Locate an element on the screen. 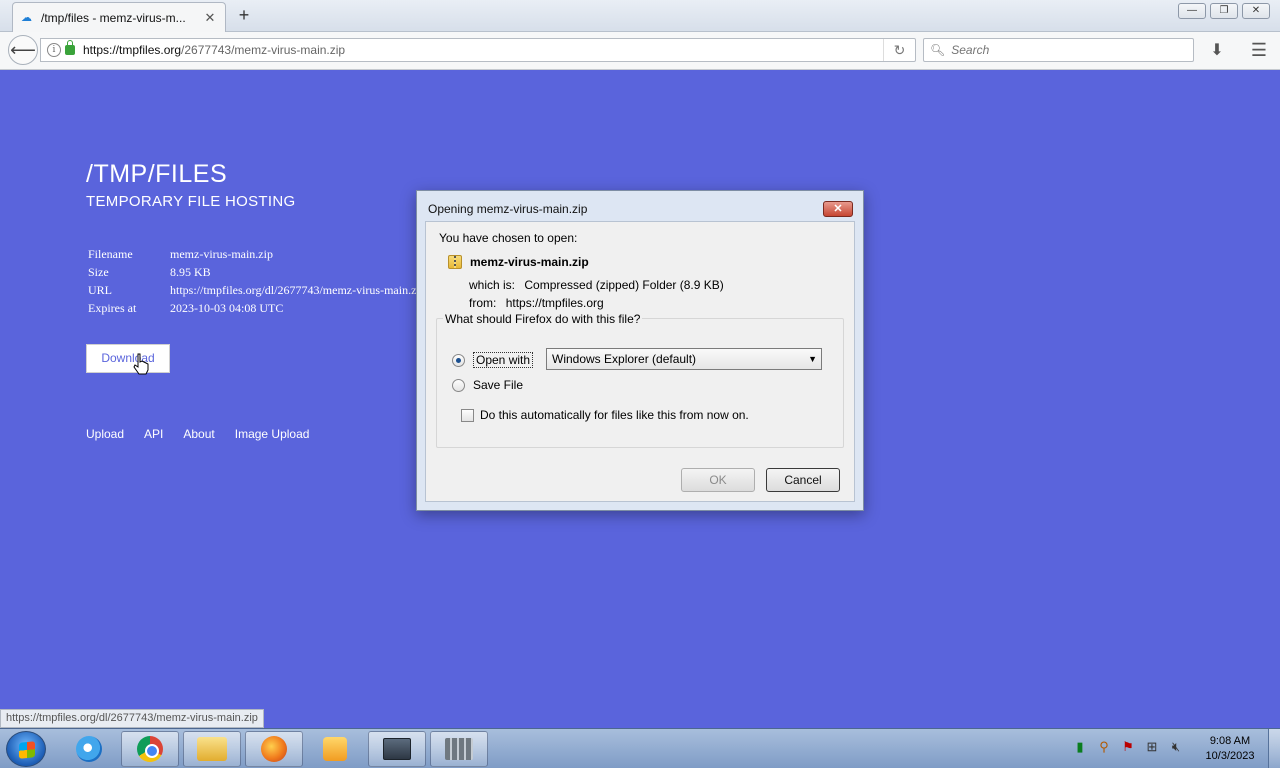 Image resolution: width=1280 pixels, height=768 pixels. file-source-row: from: https://tmpfiles.org is located at coordinates (536, 303).